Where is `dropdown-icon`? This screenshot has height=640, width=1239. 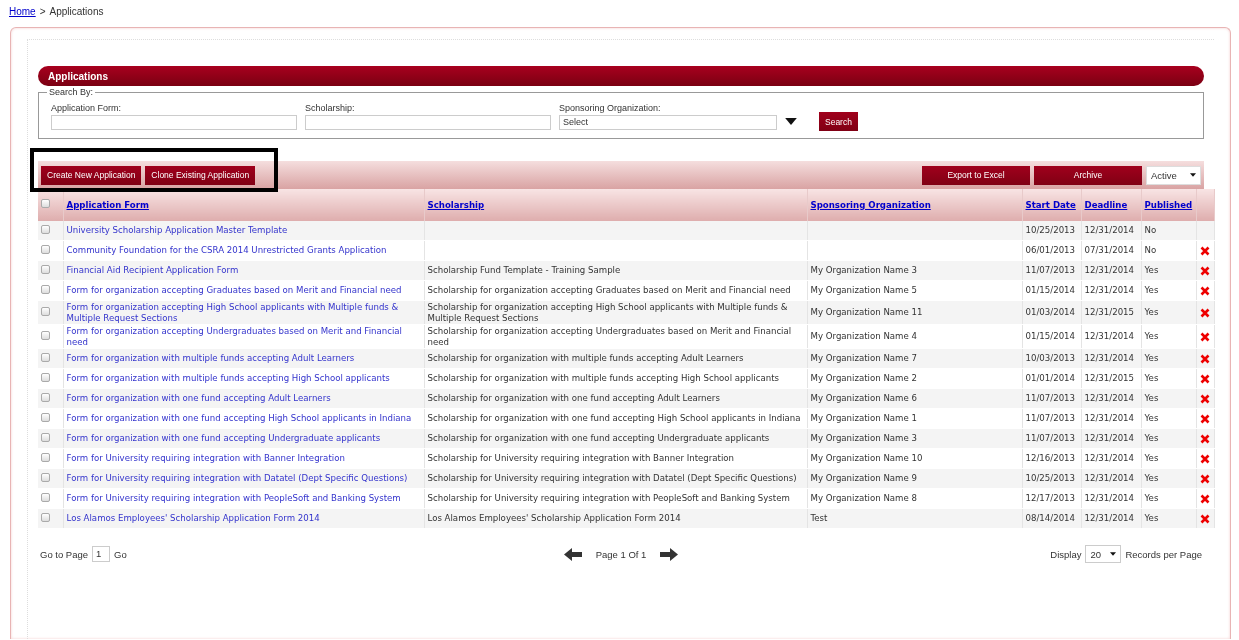 dropdown-icon is located at coordinates (791, 121).